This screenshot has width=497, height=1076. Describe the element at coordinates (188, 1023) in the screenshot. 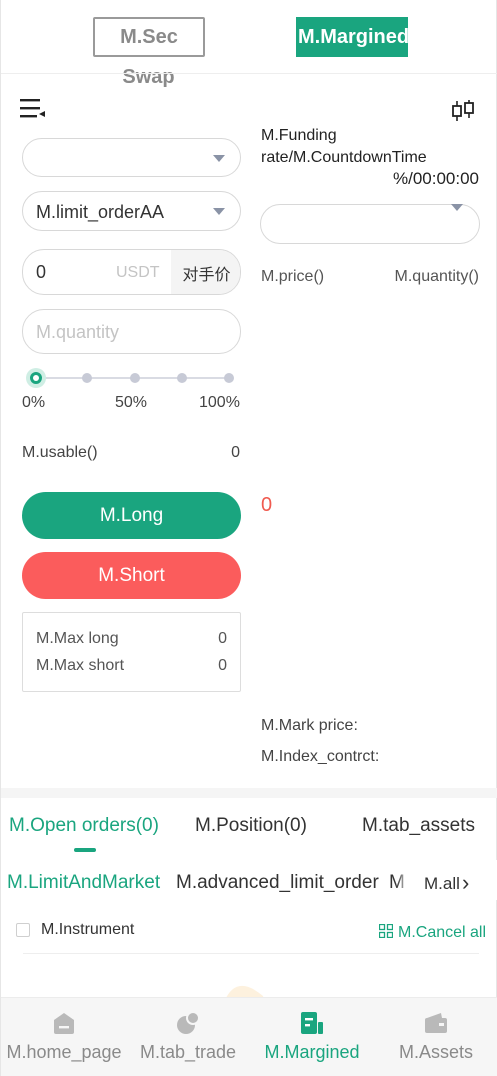

I see `trade-icon` at that location.